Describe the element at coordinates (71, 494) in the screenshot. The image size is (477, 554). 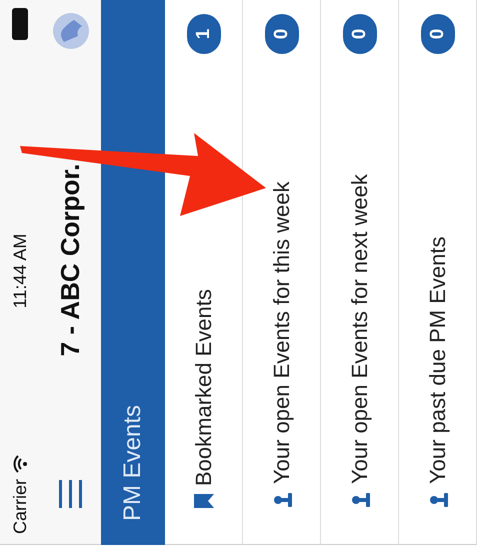
I see `menu-icon` at that location.